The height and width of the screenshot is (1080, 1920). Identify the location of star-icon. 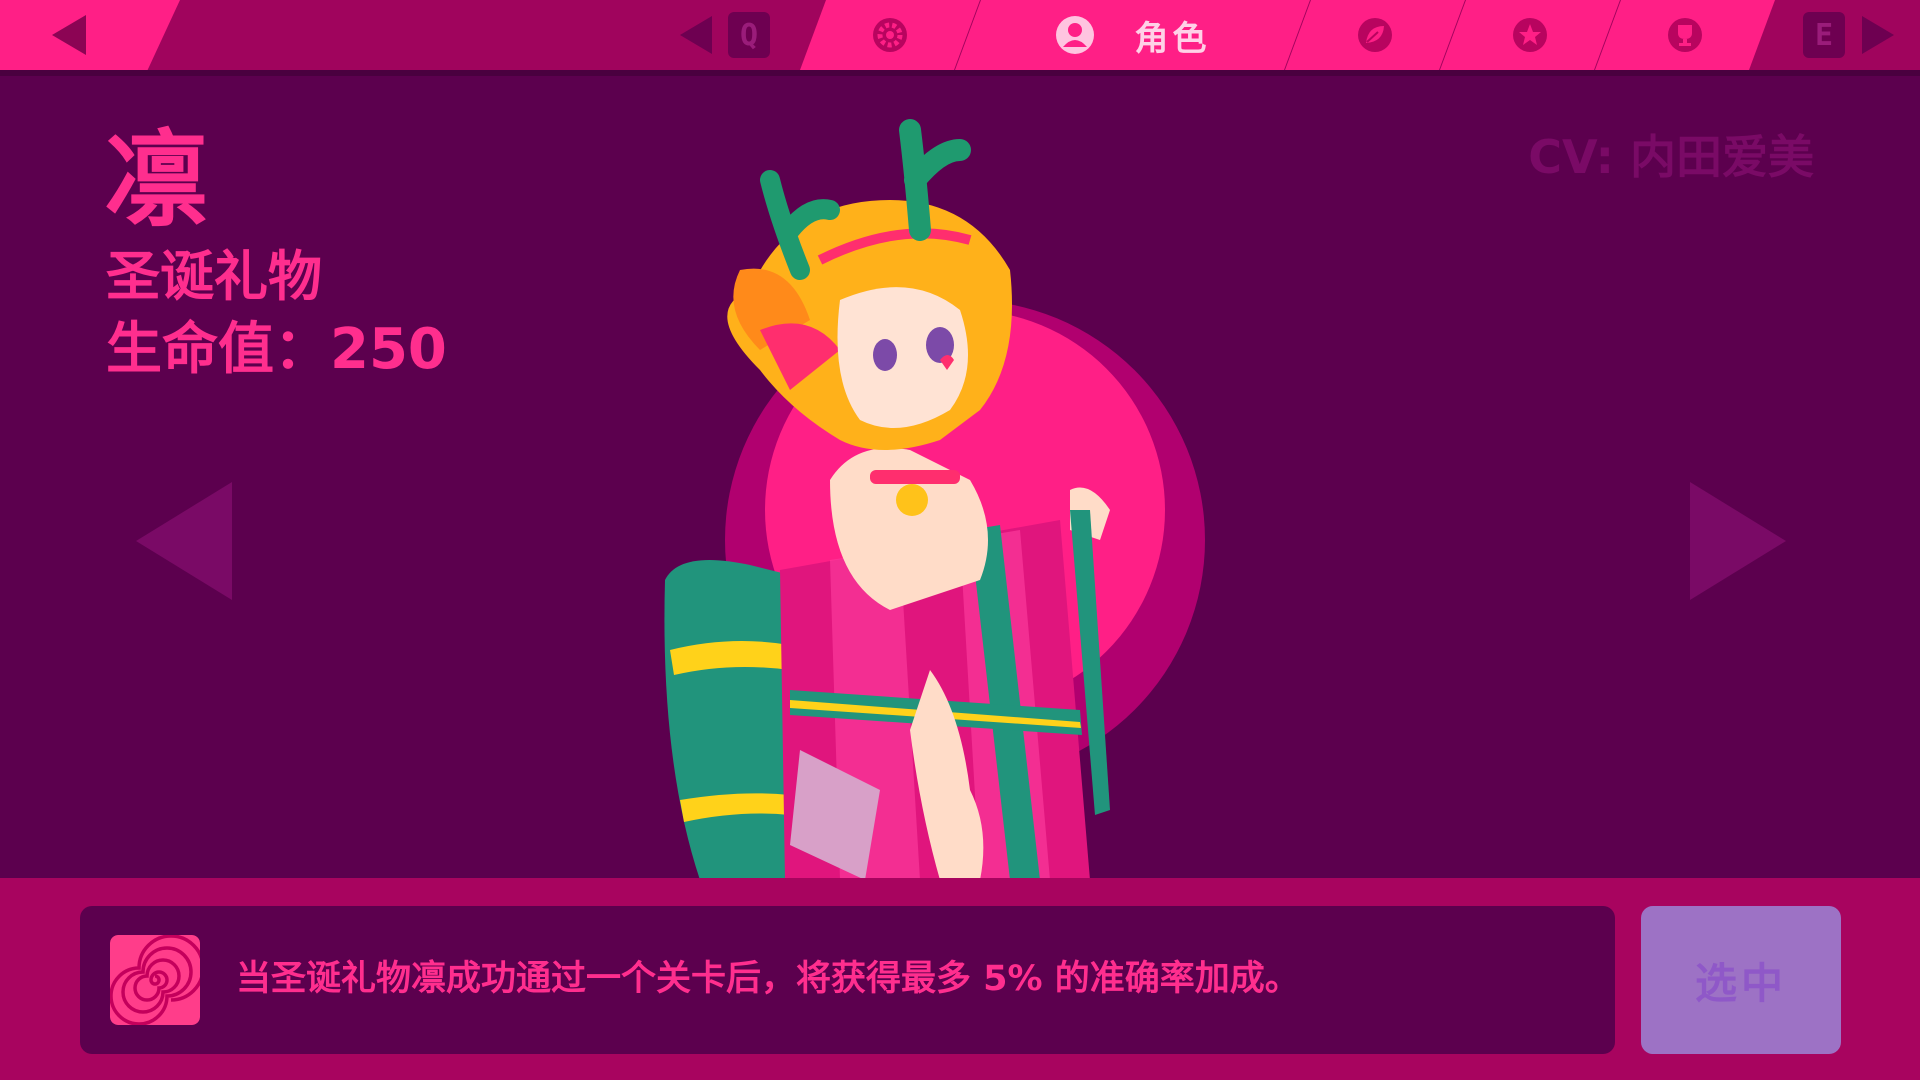
(1530, 35).